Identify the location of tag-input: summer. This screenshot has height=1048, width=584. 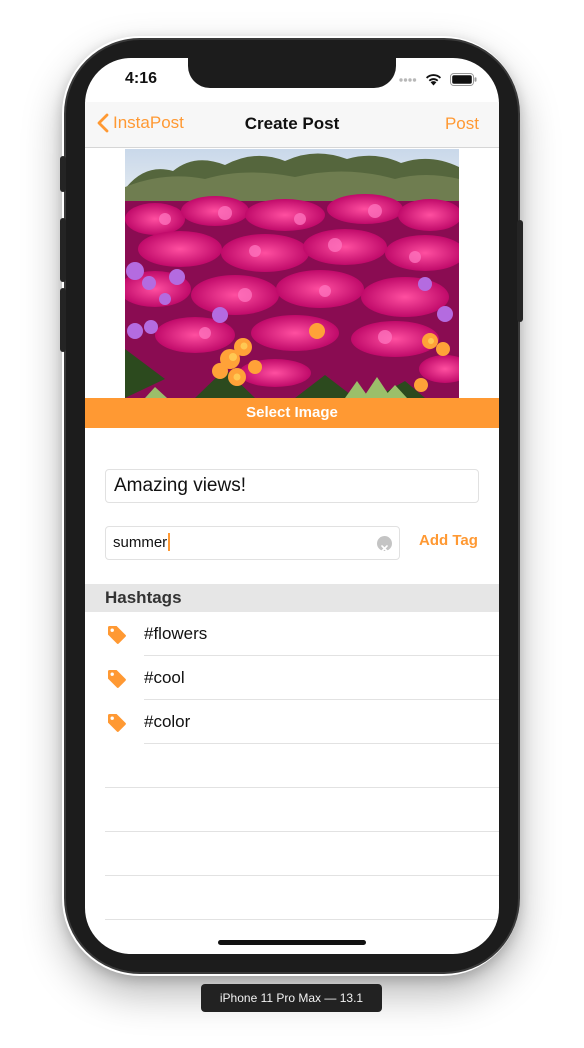
(252, 543).